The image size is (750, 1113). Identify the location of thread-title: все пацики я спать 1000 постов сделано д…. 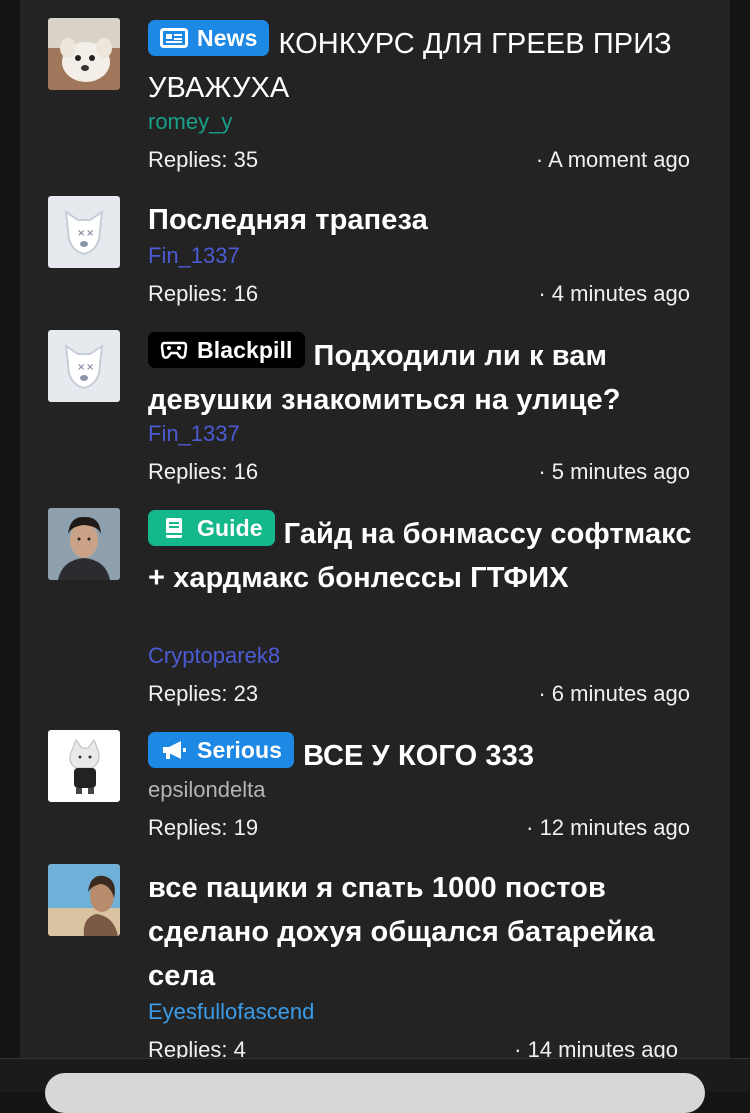
(420, 932).